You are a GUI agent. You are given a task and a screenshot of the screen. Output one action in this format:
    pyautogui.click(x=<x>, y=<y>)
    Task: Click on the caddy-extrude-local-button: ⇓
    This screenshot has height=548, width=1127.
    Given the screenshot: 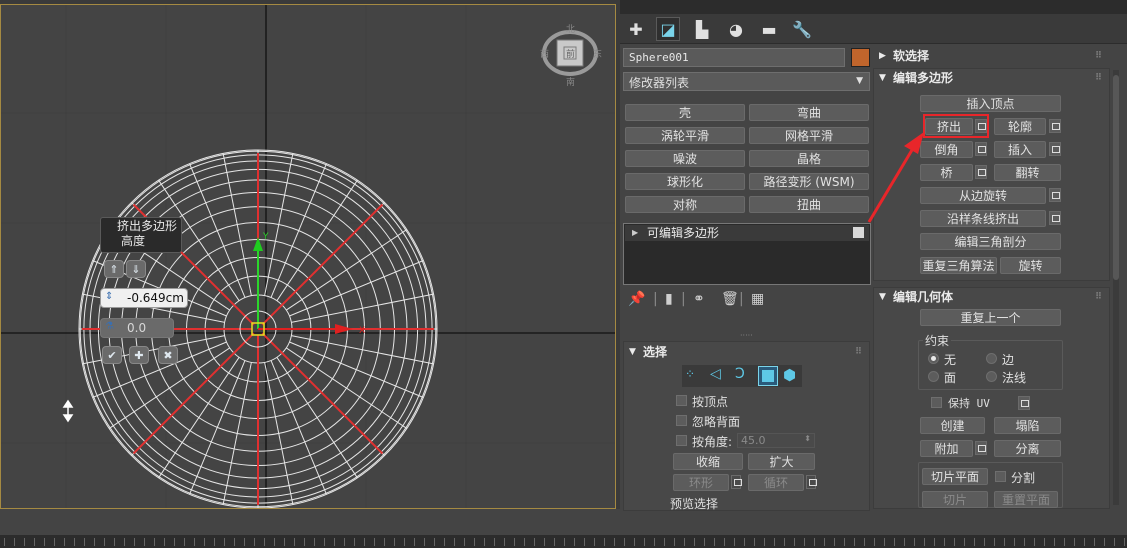 What is the action you would take?
    pyautogui.click(x=136, y=269)
    